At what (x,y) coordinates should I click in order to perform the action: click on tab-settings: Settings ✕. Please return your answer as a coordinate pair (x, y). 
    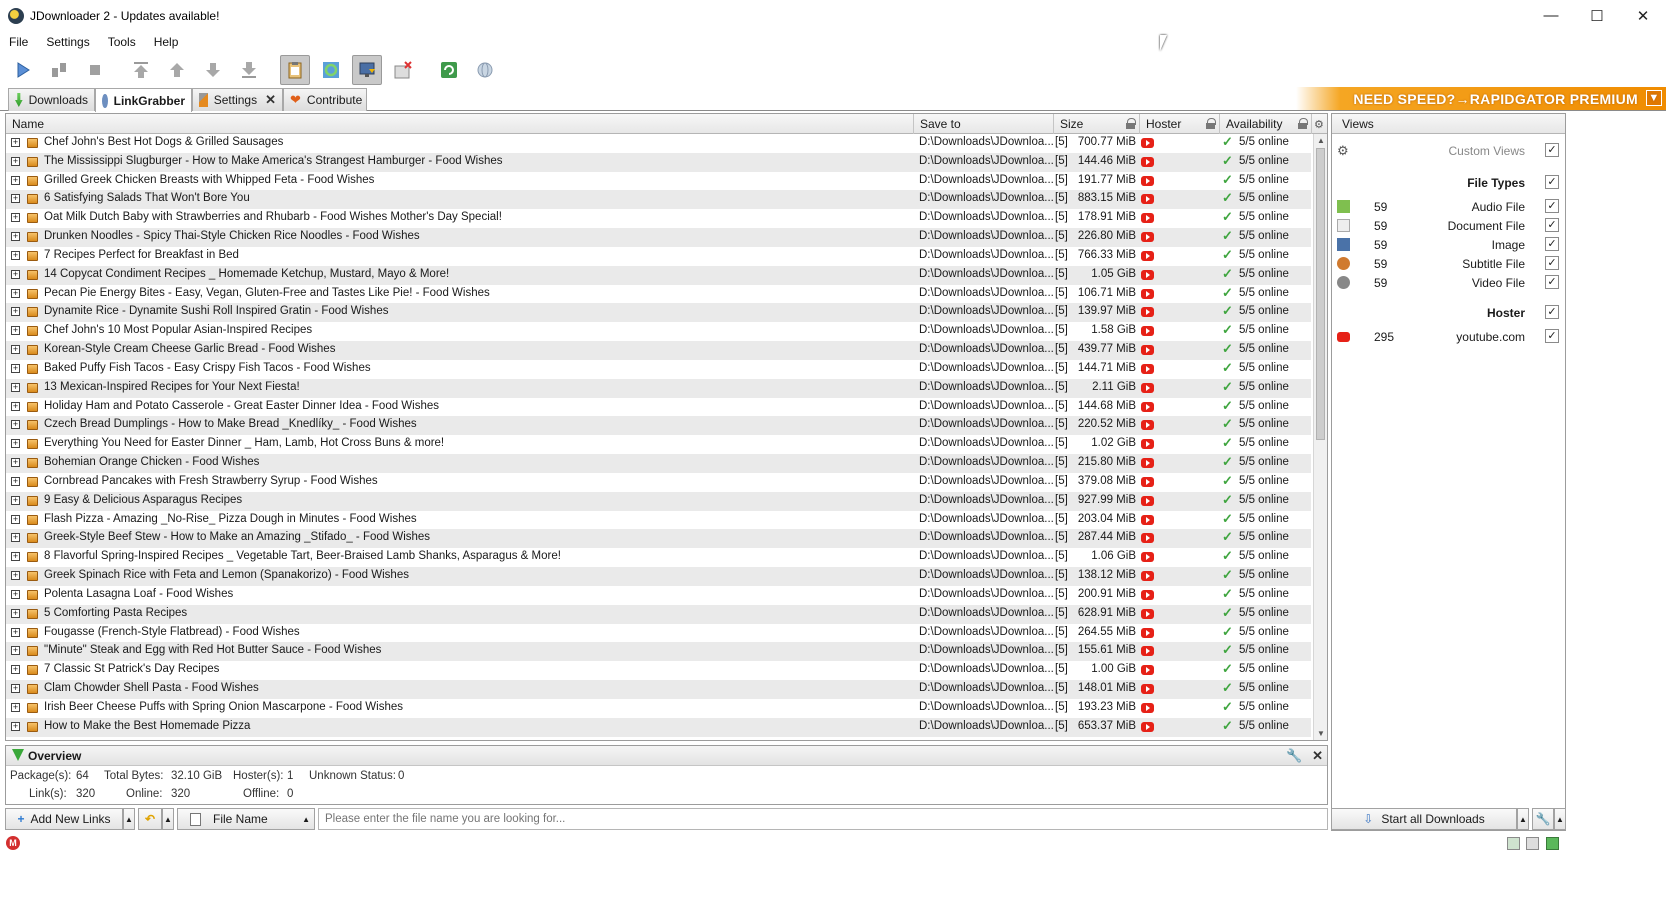
    Looking at the image, I should click on (237, 99).